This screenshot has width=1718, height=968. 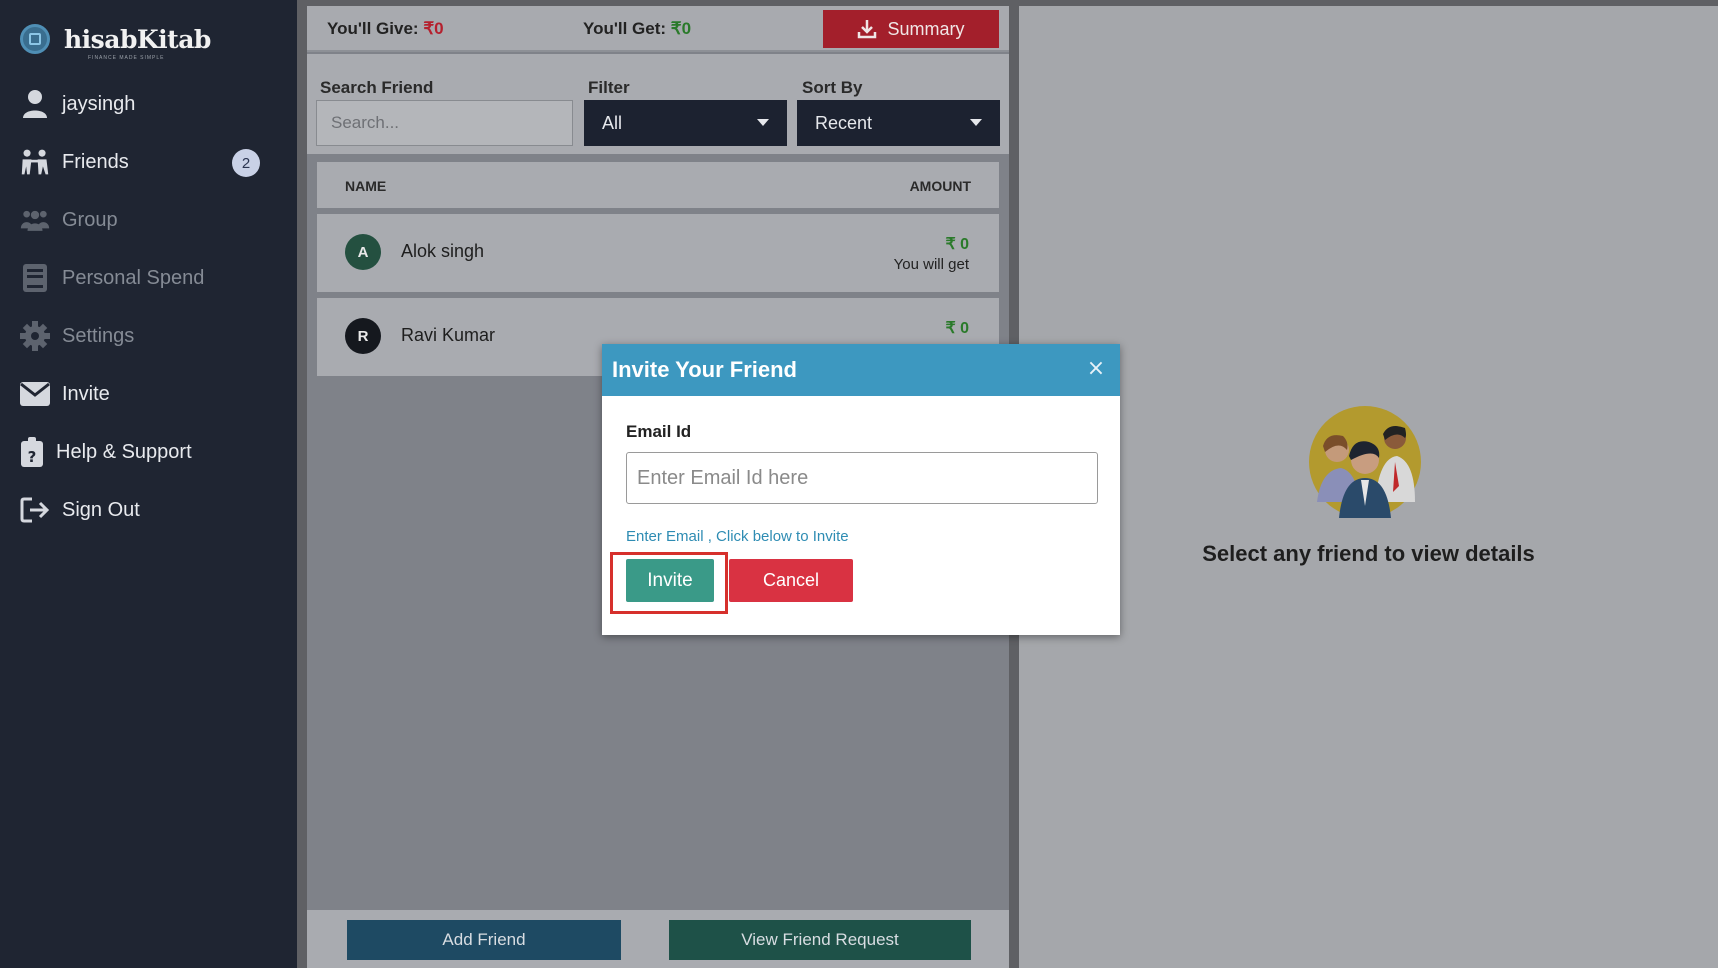 What do you see at coordinates (35, 510) in the screenshot?
I see `sign-out-icon` at bounding box center [35, 510].